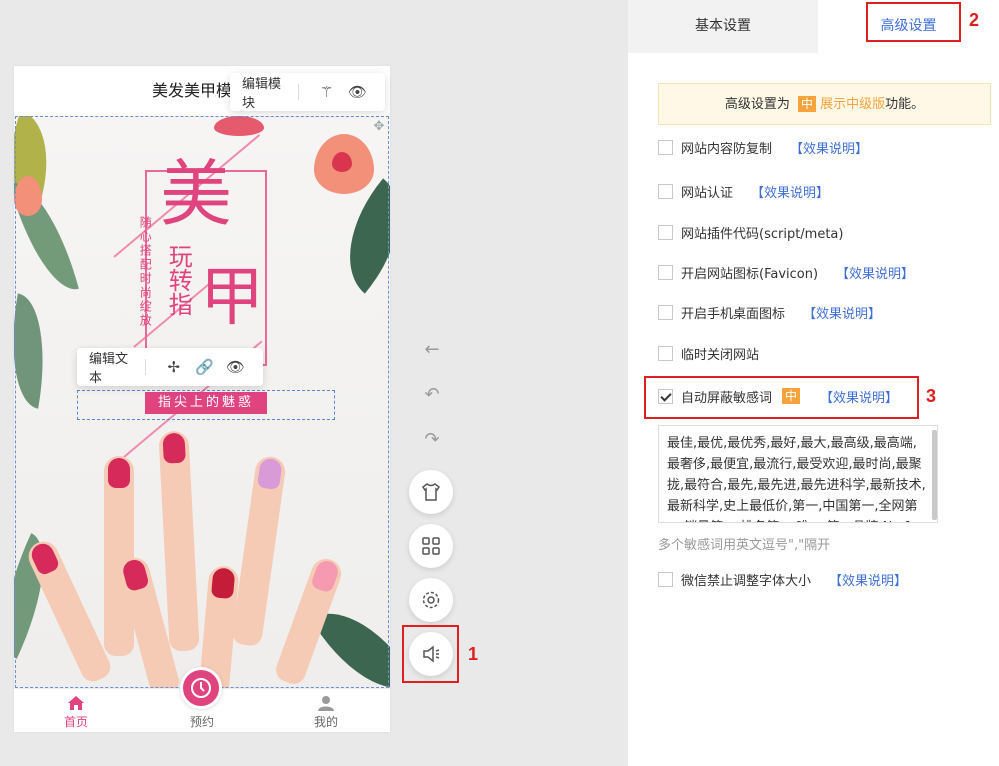  I want to click on option-favicon: 开启网站图标(Favicon) 【效果说明】, so click(786, 272).